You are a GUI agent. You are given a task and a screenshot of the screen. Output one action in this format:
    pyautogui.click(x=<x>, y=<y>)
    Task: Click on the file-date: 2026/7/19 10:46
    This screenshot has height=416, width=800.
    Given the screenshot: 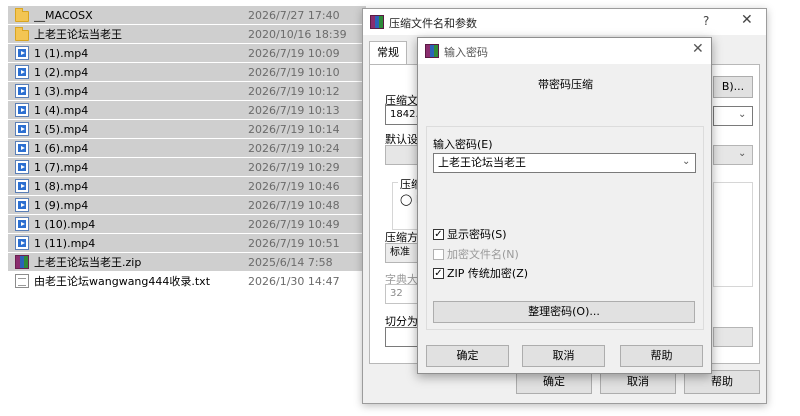 What is the action you would take?
    pyautogui.click(x=294, y=186)
    